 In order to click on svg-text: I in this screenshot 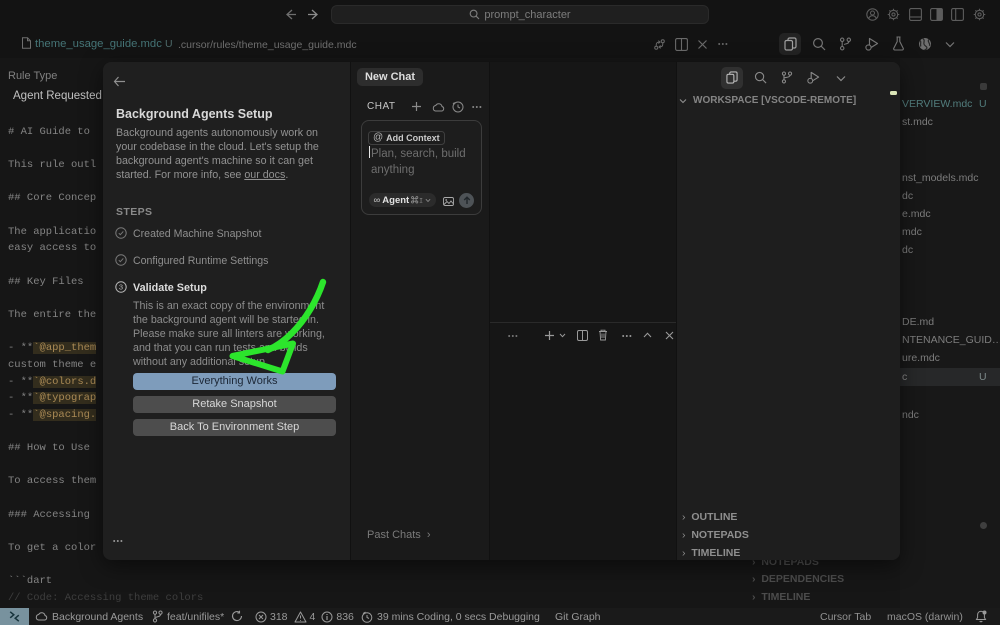, I will do `click(421, 200)`.